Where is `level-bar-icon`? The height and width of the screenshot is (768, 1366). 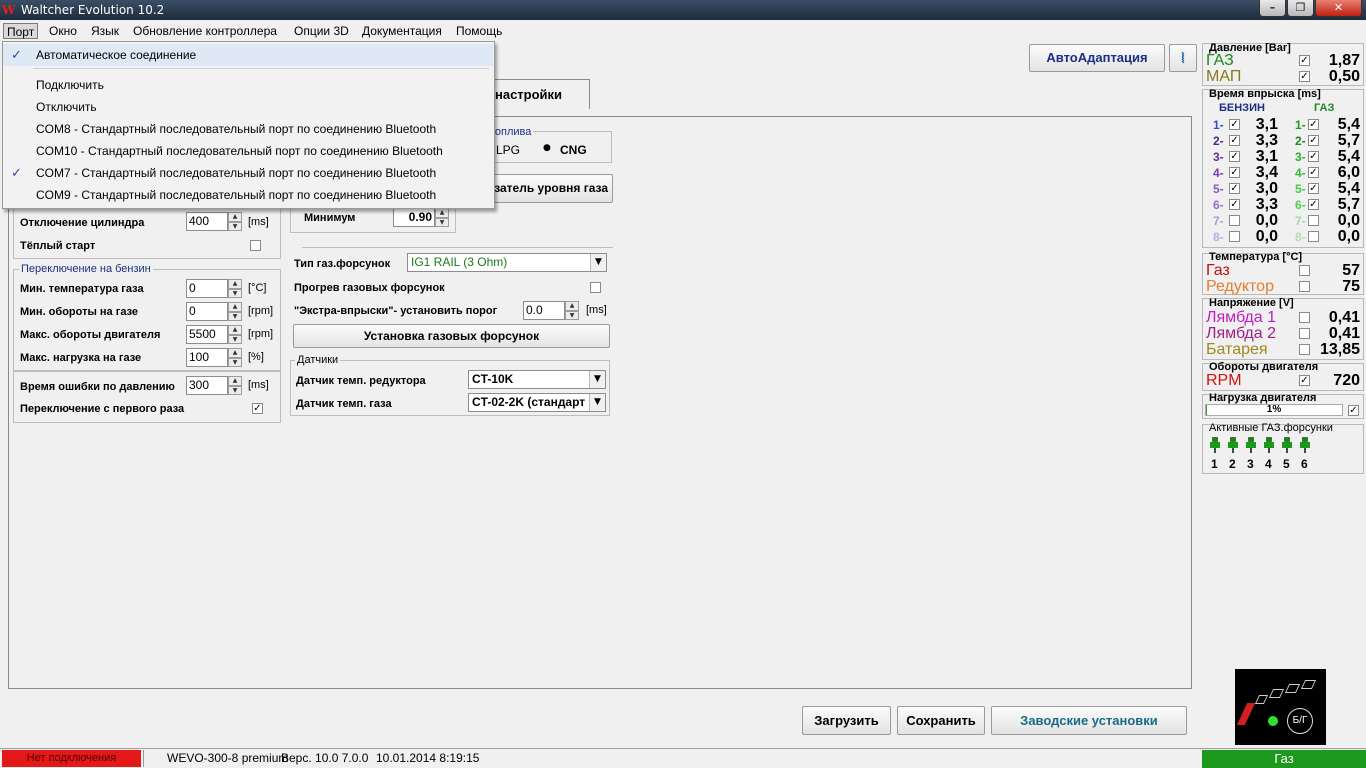
level-bar-icon is located at coordinates (1308, 684).